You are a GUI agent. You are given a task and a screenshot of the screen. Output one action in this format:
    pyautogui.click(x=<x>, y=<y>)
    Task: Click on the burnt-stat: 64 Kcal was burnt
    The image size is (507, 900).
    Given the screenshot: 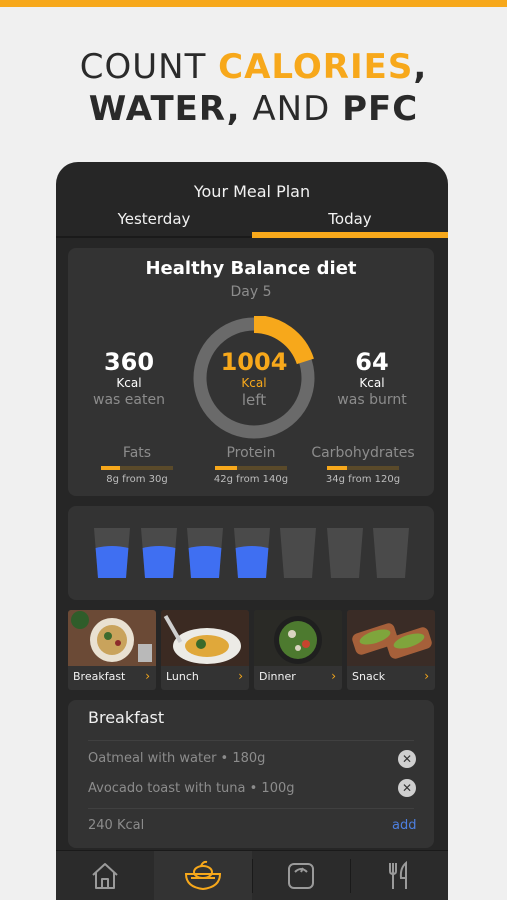 What is the action you would take?
    pyautogui.click(x=372, y=379)
    